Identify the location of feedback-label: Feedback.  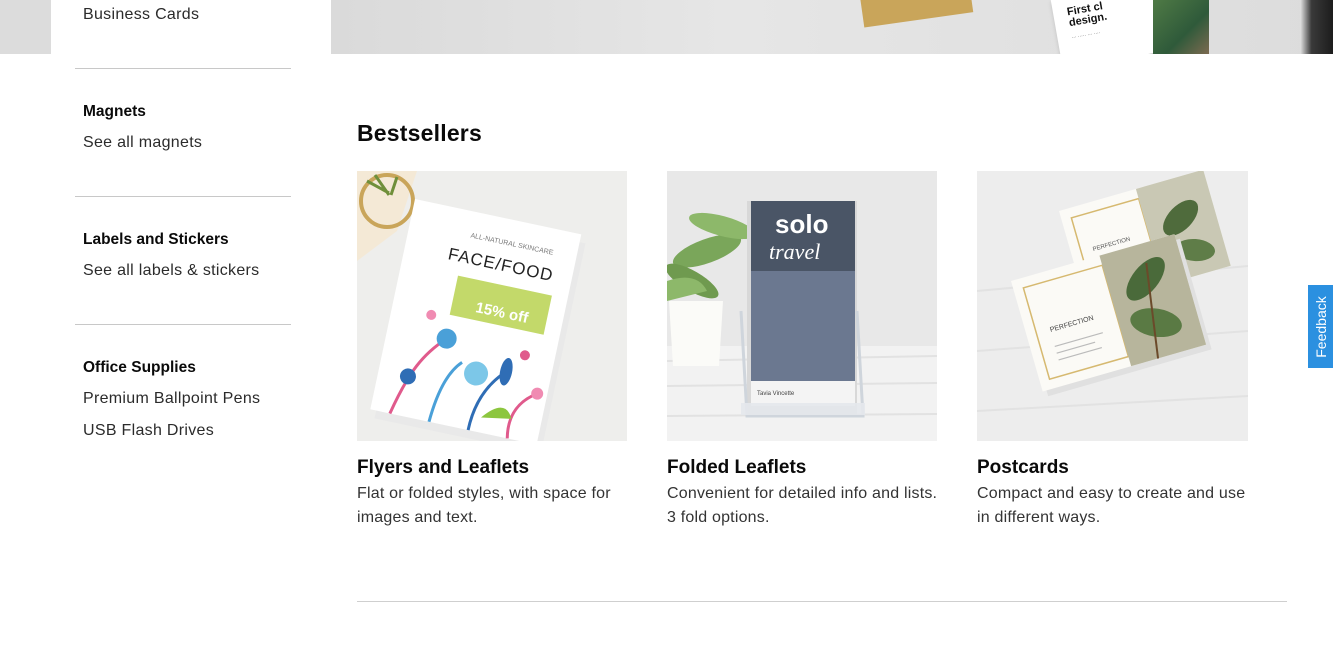
(1320, 326).